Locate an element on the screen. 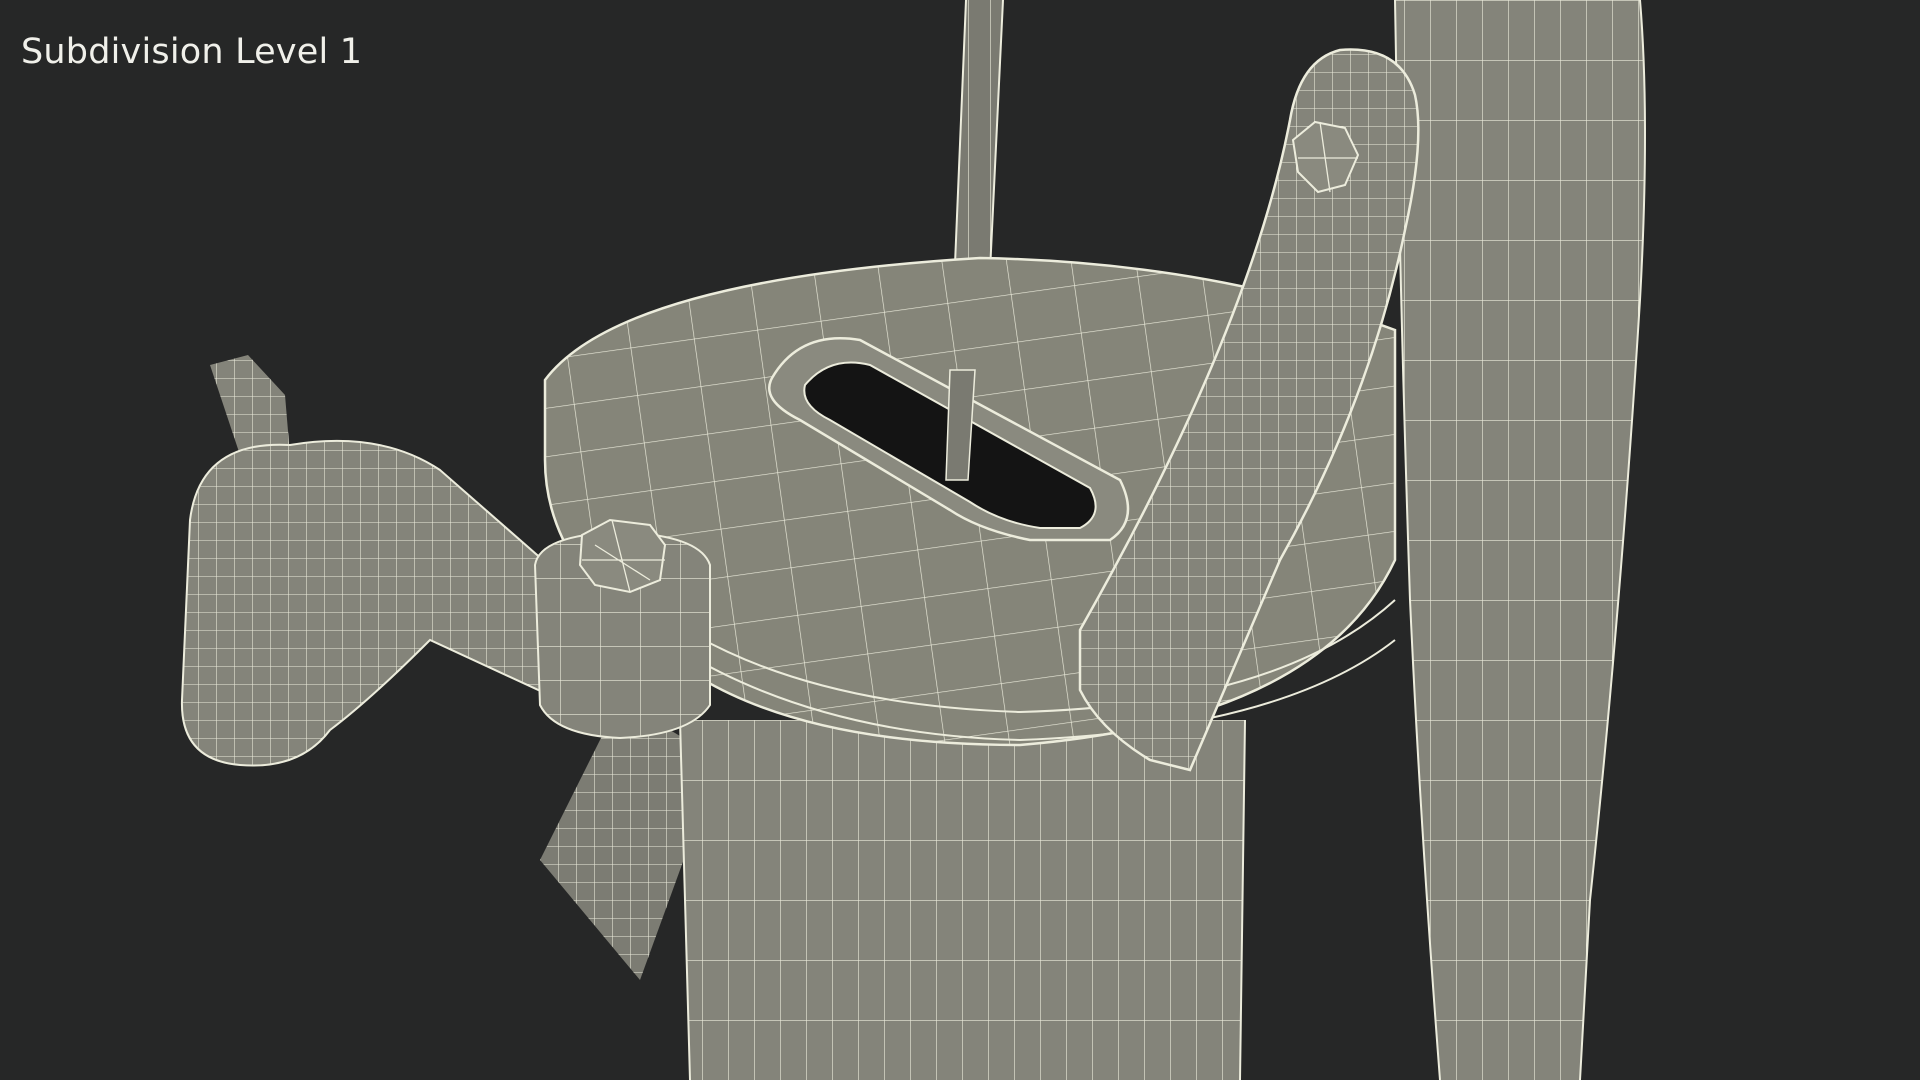 The height and width of the screenshot is (1080, 1920). bolt-boss is located at coordinates (622, 629).